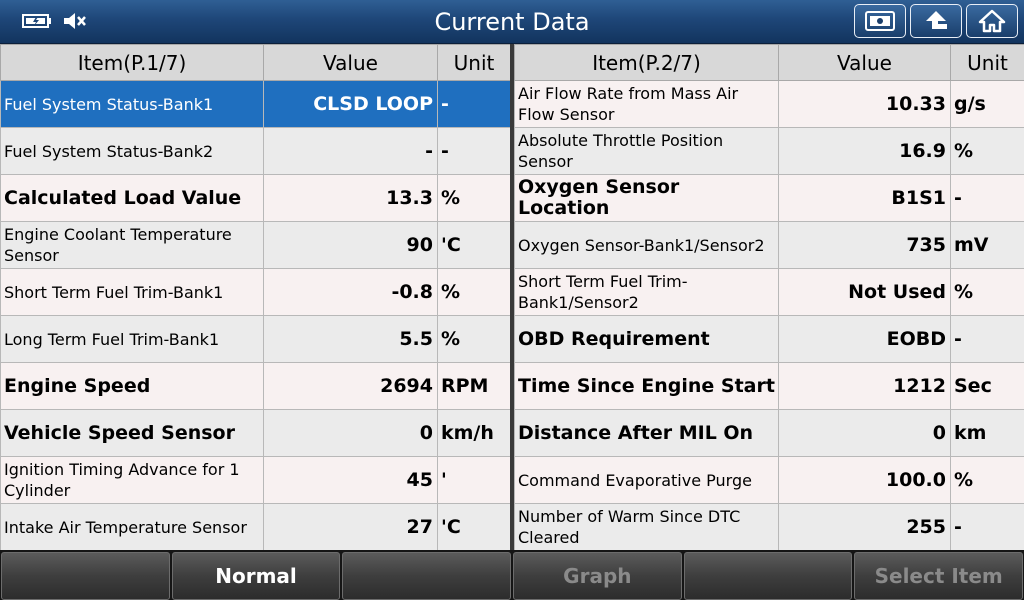 The image size is (1024, 600). What do you see at coordinates (474, 433) in the screenshot?
I see `row-unit: km/h` at bounding box center [474, 433].